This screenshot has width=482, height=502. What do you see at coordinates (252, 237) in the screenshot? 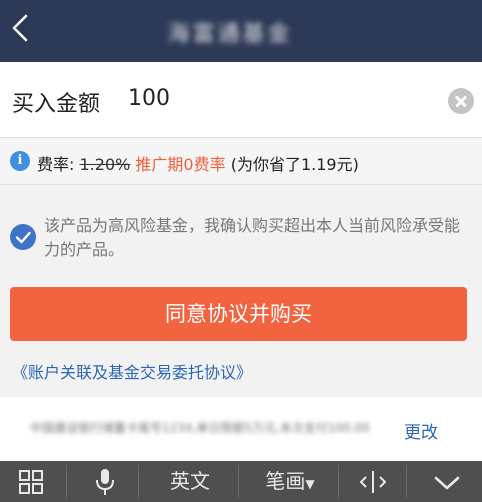
I see `risk-agreement-text: 该产品为高风险基金，我确认购买超出本人当前风险承受能力的产品。` at bounding box center [252, 237].